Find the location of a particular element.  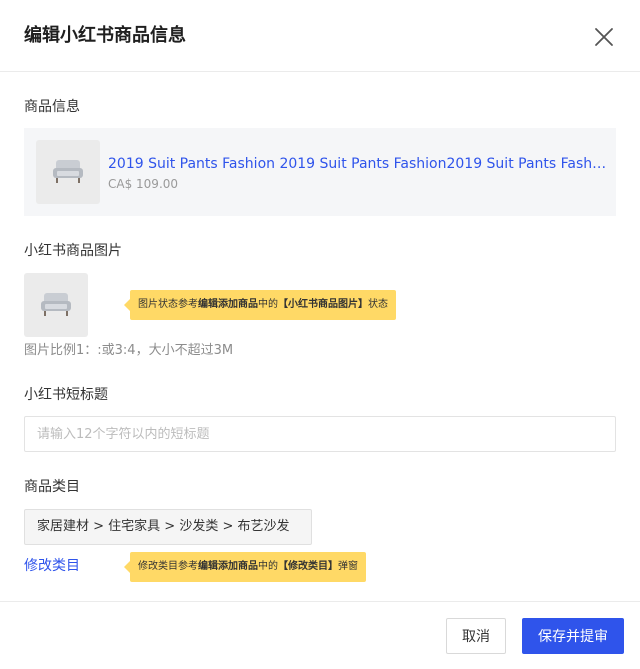

product-info-label: 商品信息 is located at coordinates (52, 107).